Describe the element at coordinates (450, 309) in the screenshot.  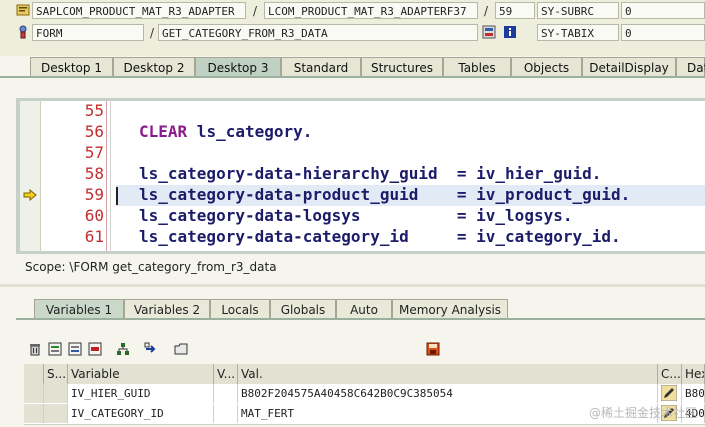
I see `tab-memory-analysis: Memory Analysis` at that location.